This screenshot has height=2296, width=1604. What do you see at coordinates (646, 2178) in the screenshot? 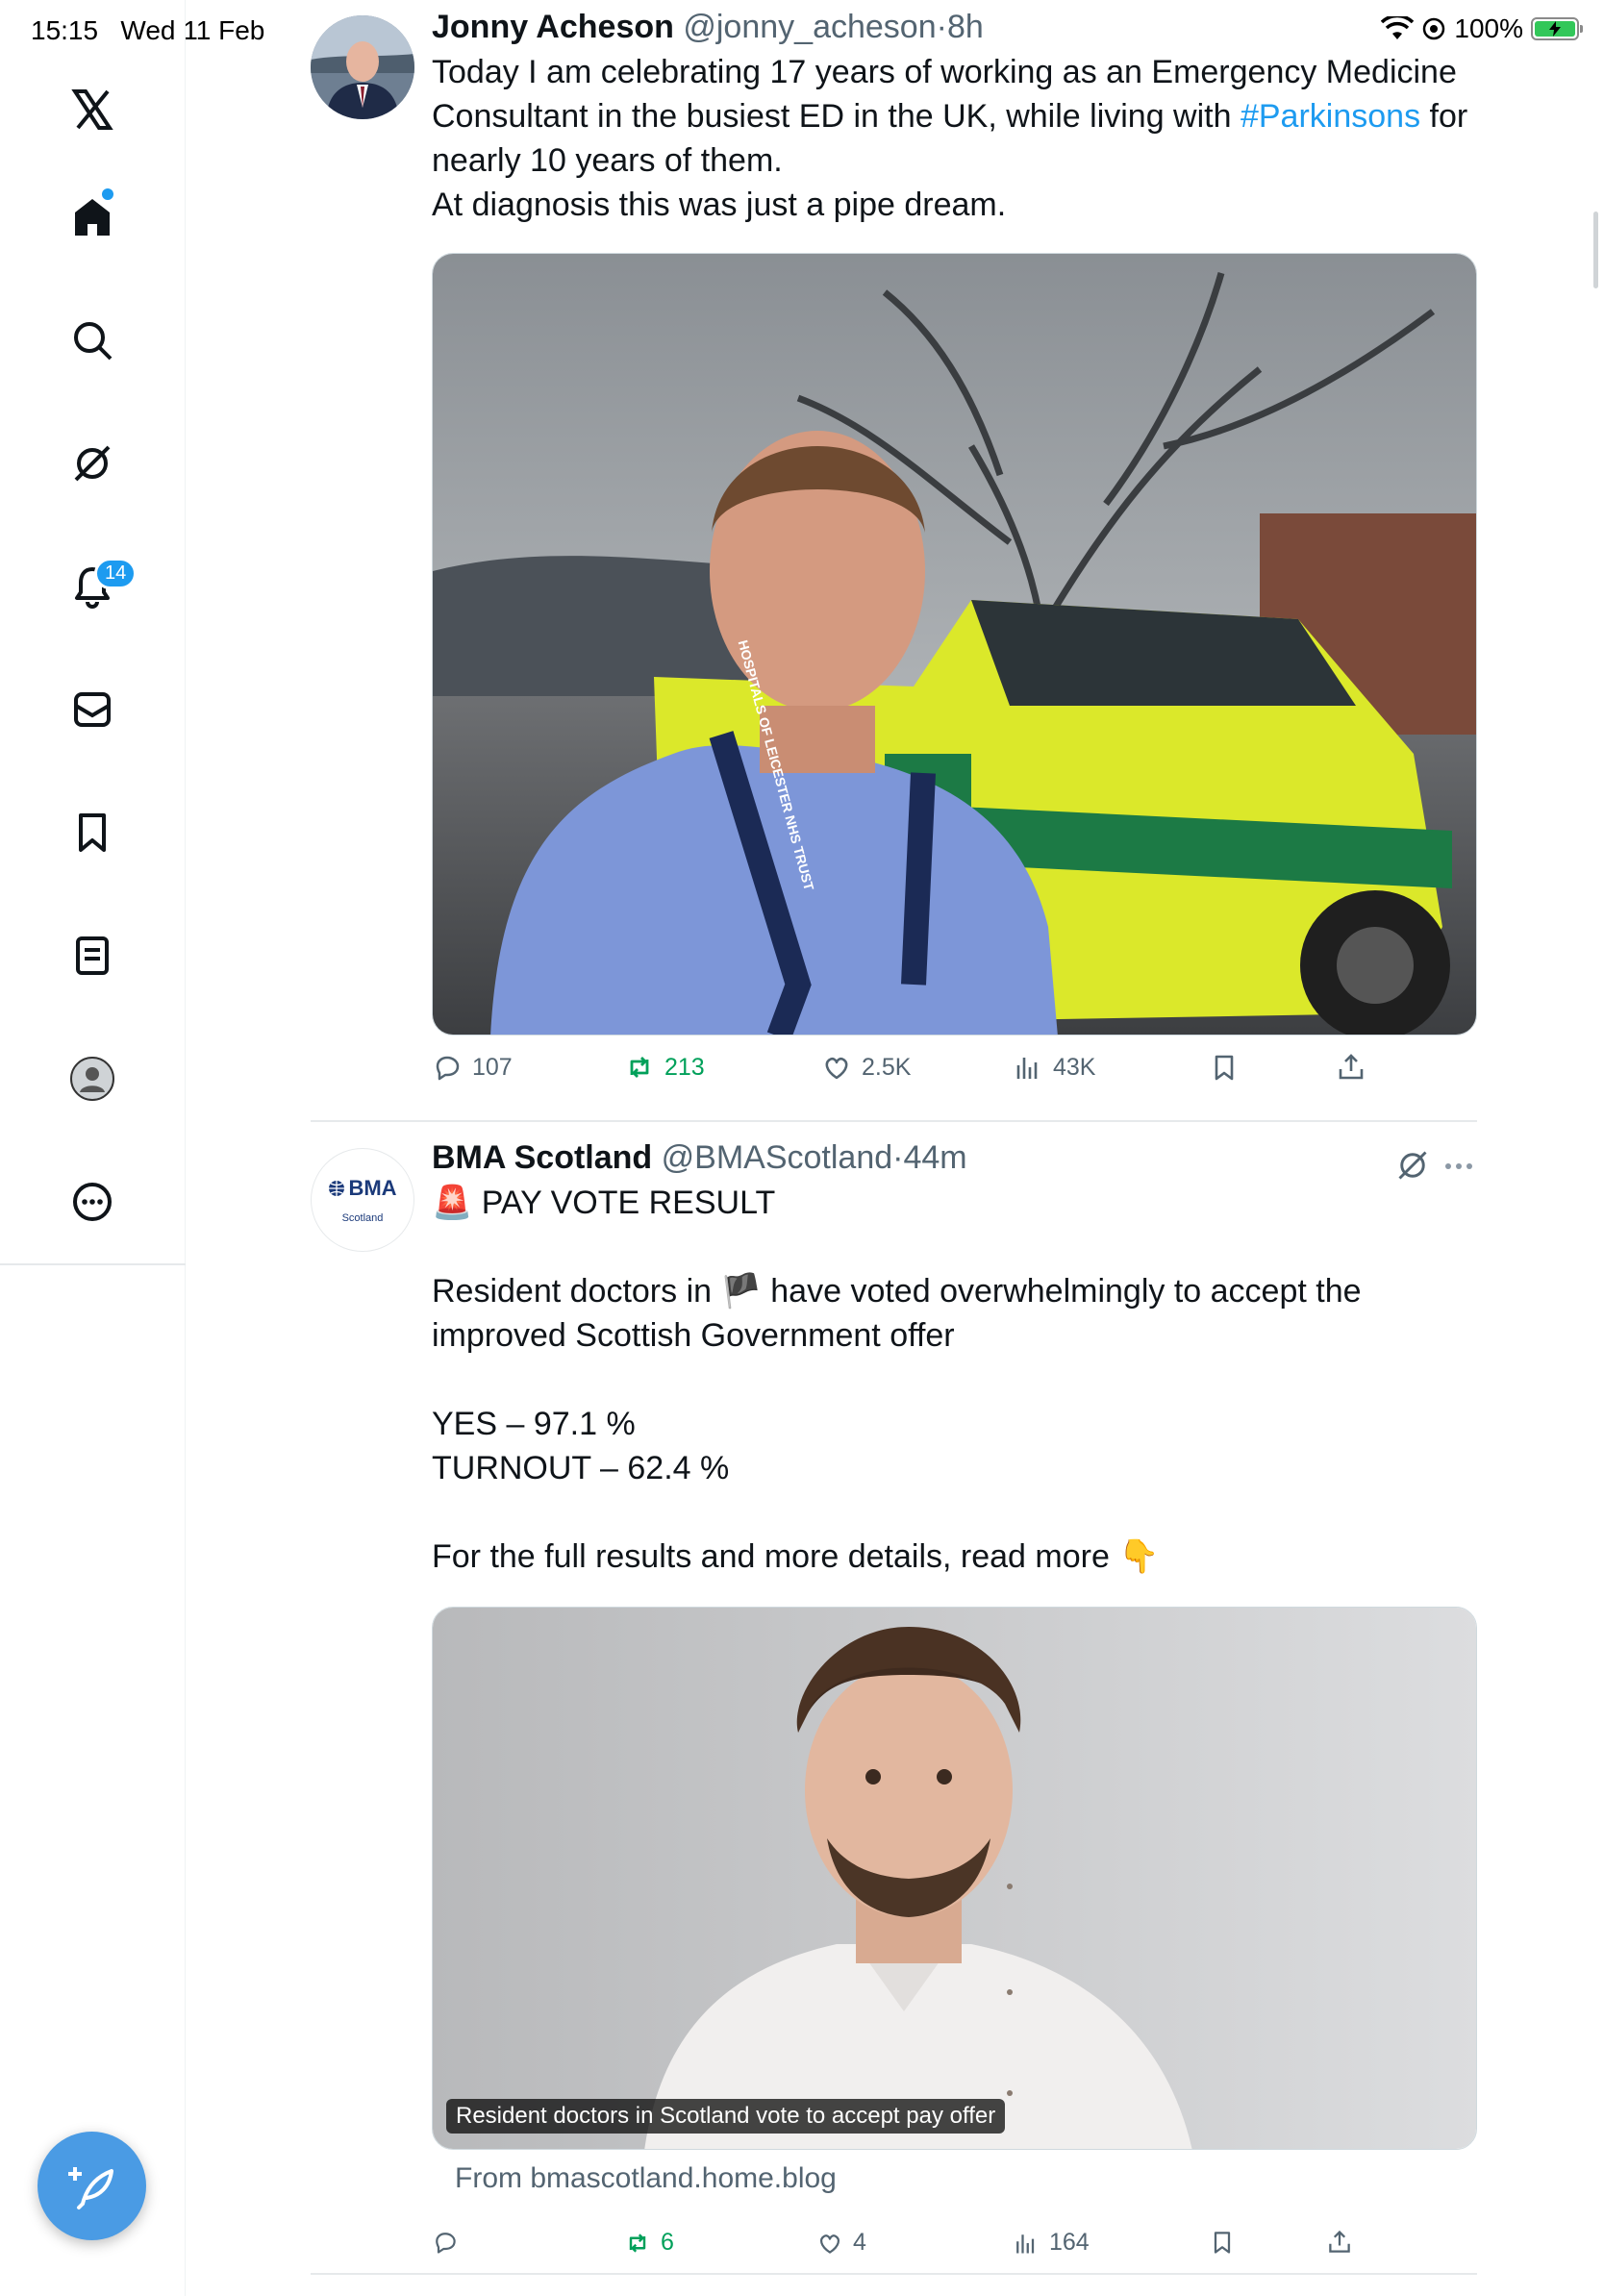
I see `card-source: From bmascotland.home.blog` at bounding box center [646, 2178].